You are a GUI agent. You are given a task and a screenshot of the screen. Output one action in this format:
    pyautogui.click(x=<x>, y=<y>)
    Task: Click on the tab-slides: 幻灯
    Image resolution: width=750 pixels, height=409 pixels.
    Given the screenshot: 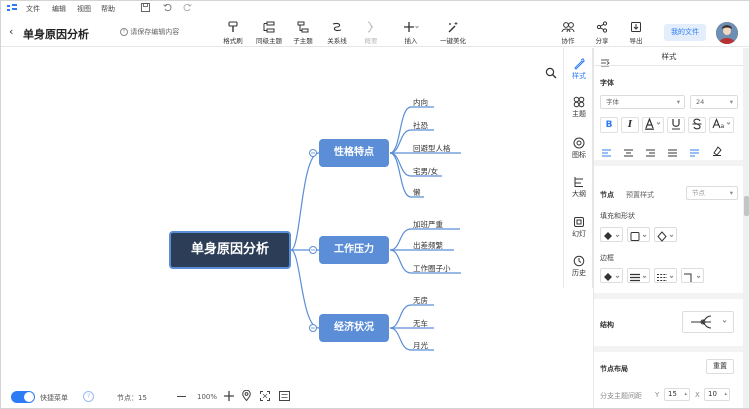 What is the action you would take?
    pyautogui.click(x=579, y=227)
    